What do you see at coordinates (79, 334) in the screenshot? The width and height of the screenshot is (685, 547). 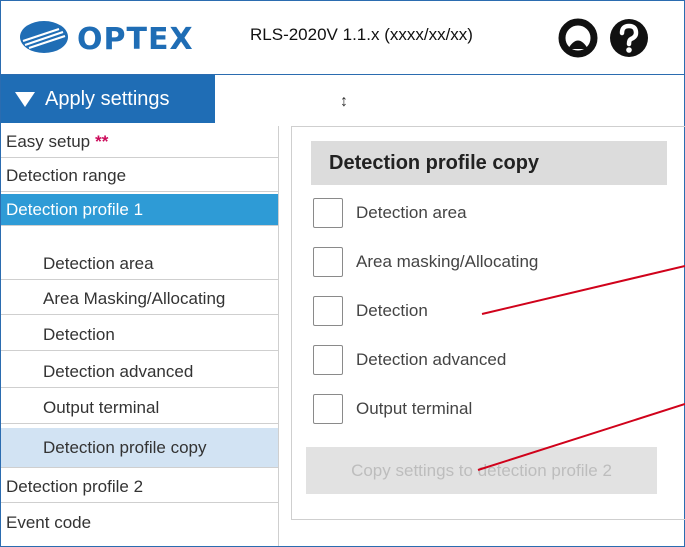 I see `sidebar-item-label: Detection` at bounding box center [79, 334].